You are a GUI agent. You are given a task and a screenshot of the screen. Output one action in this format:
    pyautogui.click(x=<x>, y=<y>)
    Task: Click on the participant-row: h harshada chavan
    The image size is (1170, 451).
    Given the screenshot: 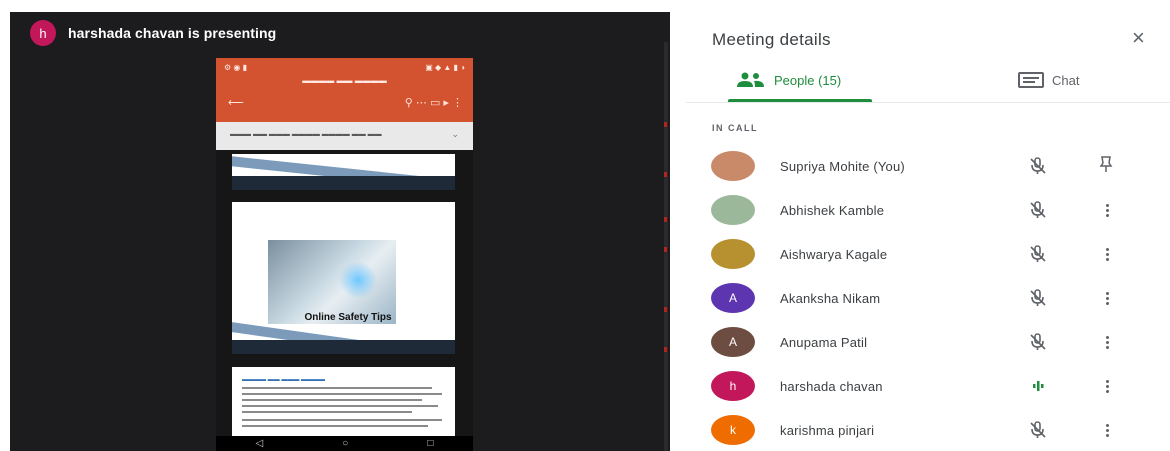 What is the action you would take?
    pyautogui.click(x=928, y=390)
    